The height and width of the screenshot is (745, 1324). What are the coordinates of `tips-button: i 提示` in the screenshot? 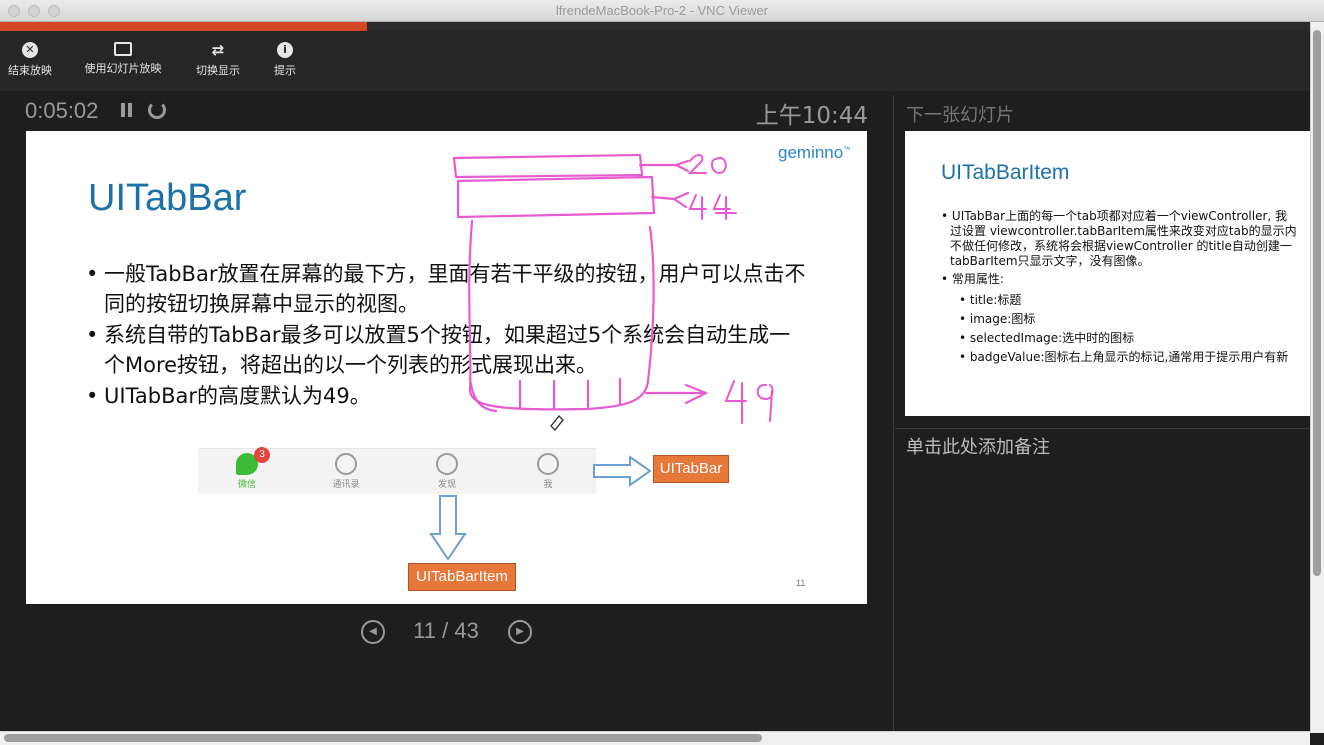 It's located at (285, 62).